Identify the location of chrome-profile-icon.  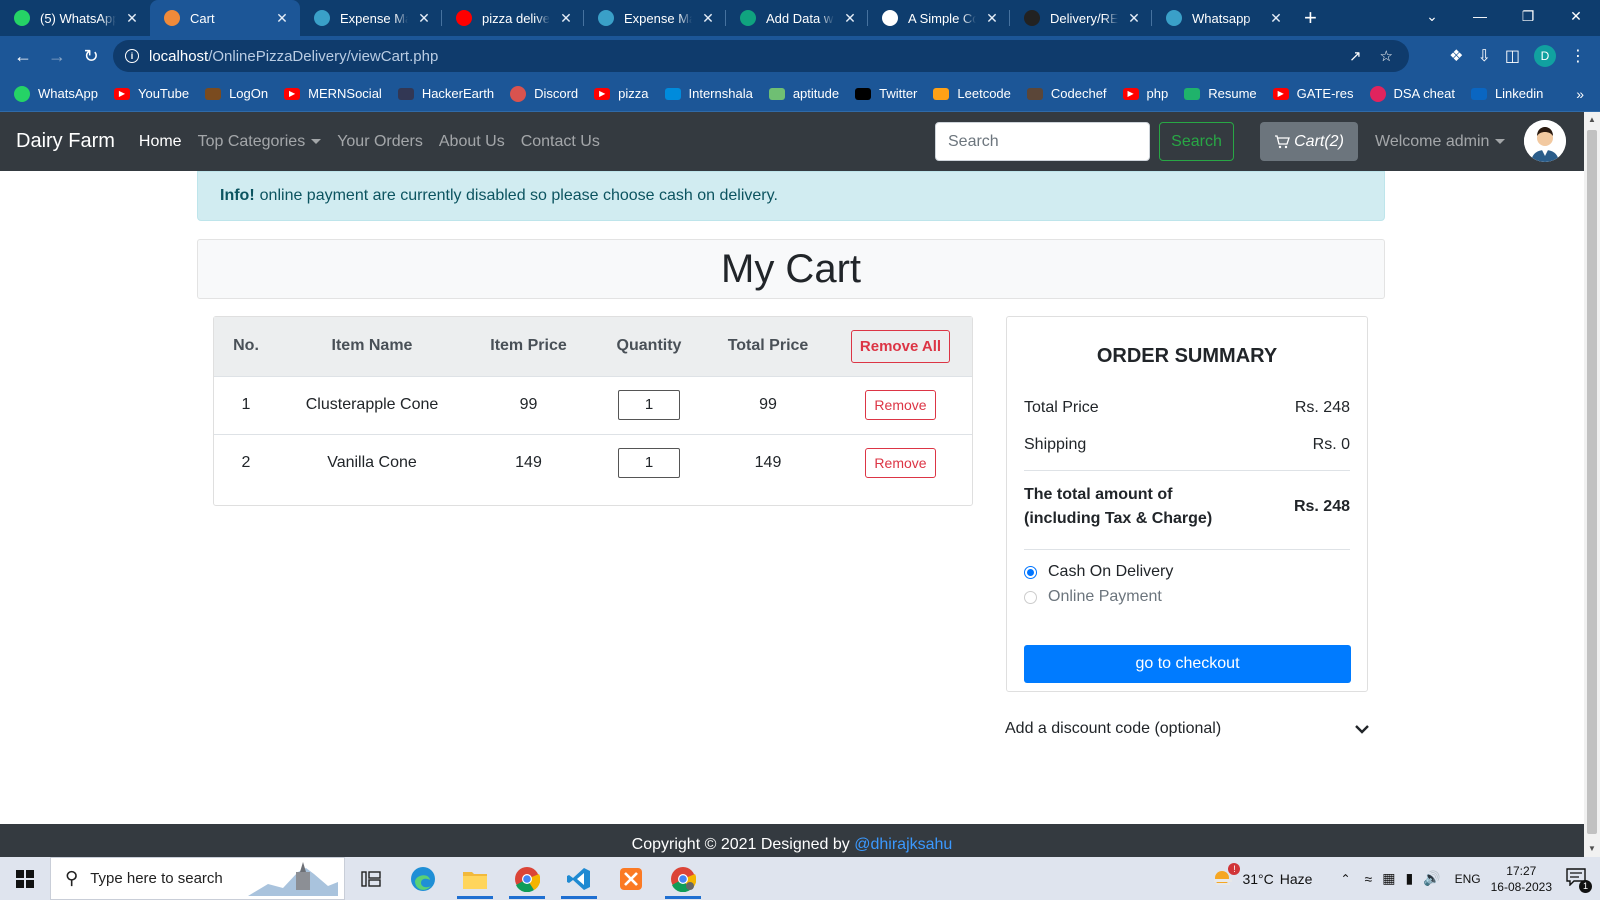
(683, 878).